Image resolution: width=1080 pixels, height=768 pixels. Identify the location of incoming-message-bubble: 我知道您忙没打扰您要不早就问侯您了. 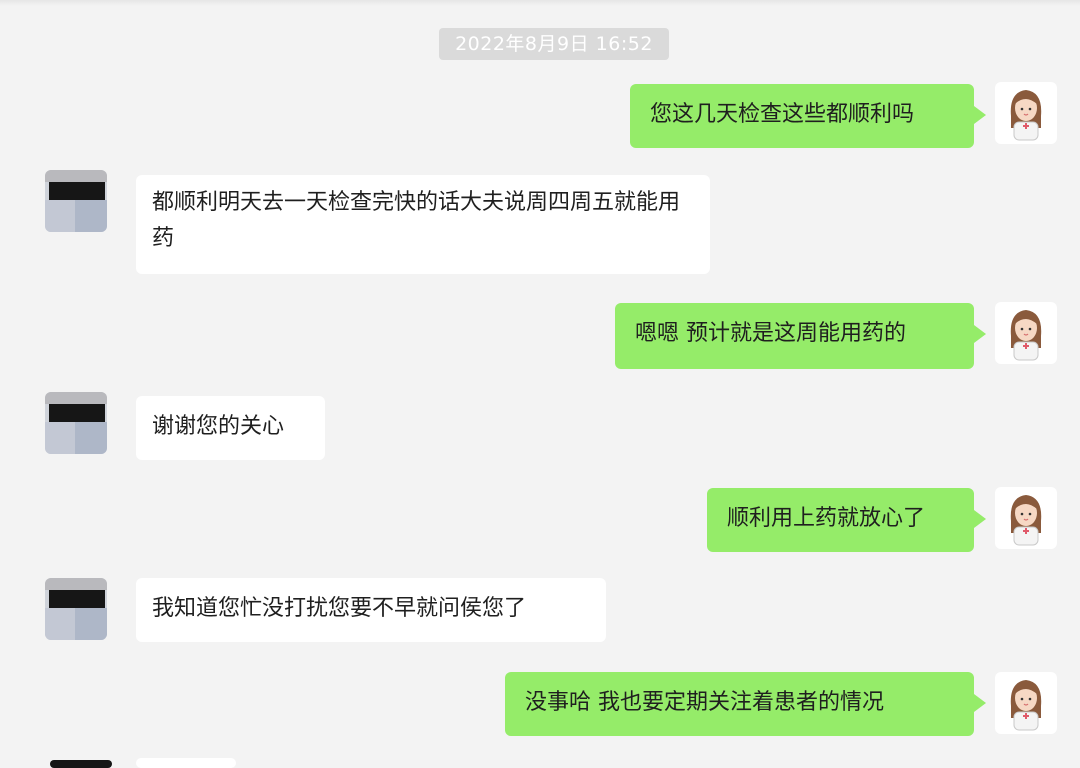
(371, 610).